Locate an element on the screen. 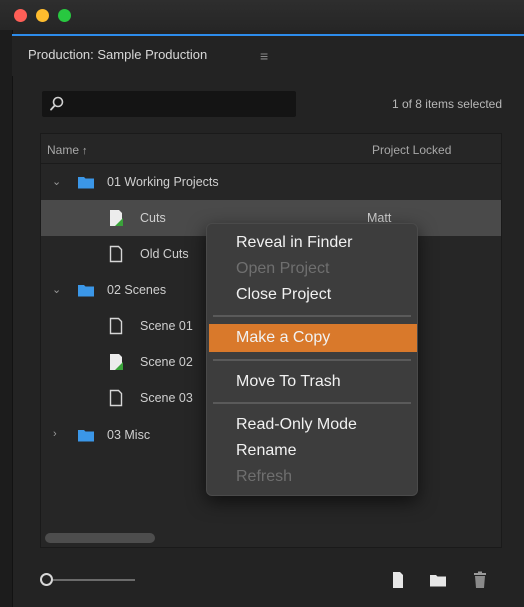 The image size is (524, 607). menu-item-make-a-copy: Make a Copy is located at coordinates (313, 338).